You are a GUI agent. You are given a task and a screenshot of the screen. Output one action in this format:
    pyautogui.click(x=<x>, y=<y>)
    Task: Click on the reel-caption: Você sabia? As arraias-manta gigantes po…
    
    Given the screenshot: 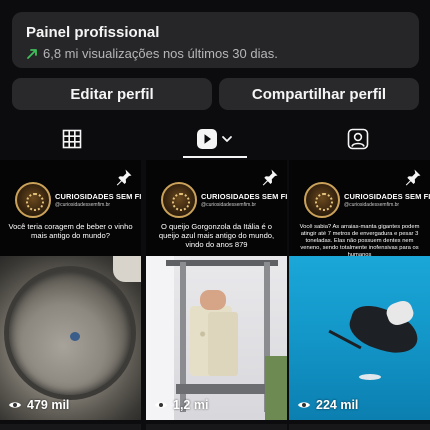 What is the action you would take?
    pyautogui.click(x=359, y=241)
    